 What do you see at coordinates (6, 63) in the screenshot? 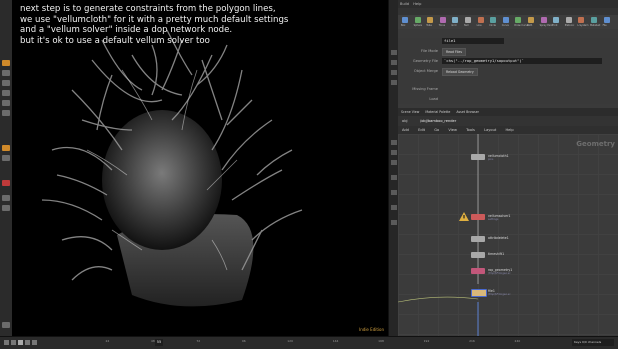
I see `select-tool-icon` at bounding box center [6, 63].